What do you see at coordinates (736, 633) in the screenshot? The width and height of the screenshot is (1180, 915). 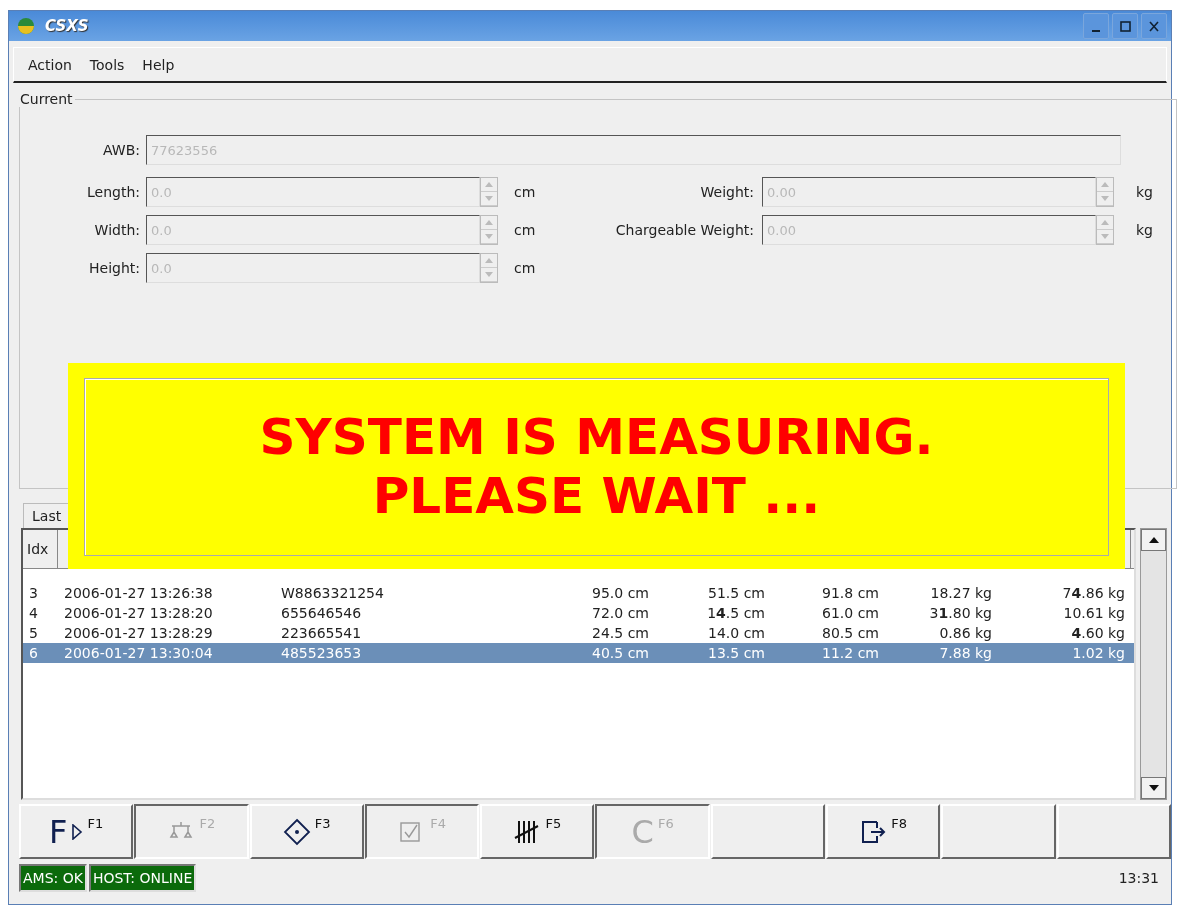 I see `table-cell-text: 14.0 cm` at bounding box center [736, 633].